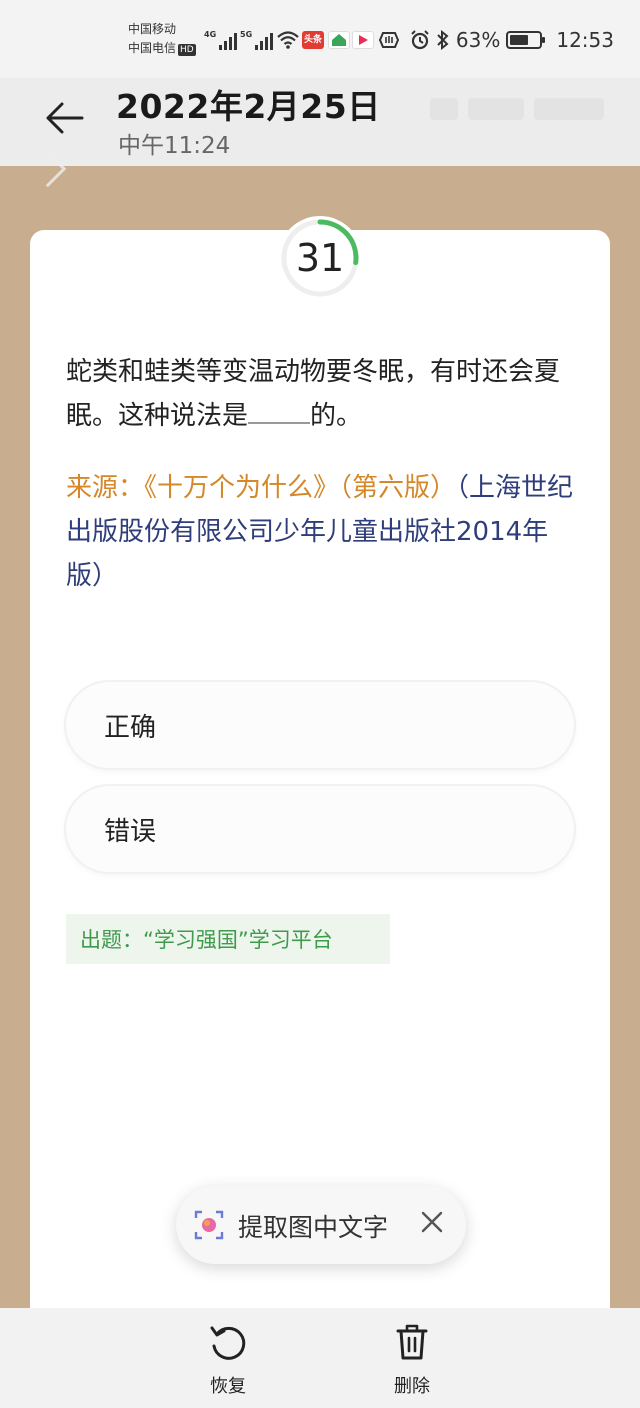 The height and width of the screenshot is (1408, 640). What do you see at coordinates (478, 40) in the screenshot?
I see `battery-percent: 63%` at bounding box center [478, 40].